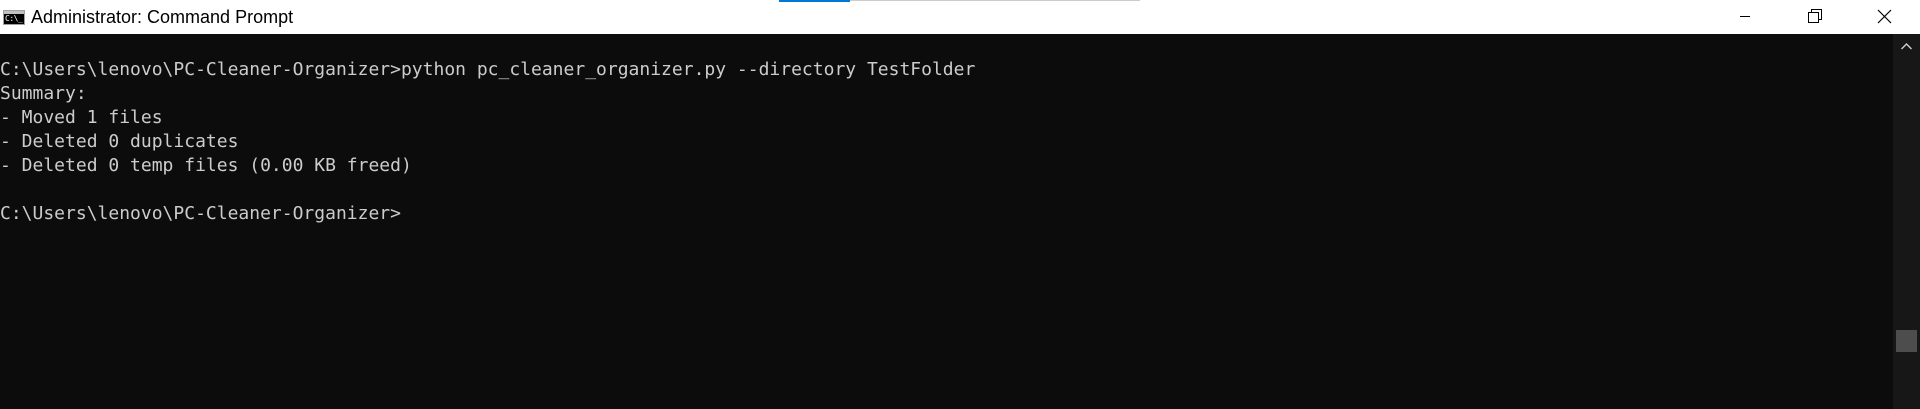  I want to click on command-prompt-app-icon: C:\_, so click(14, 17).